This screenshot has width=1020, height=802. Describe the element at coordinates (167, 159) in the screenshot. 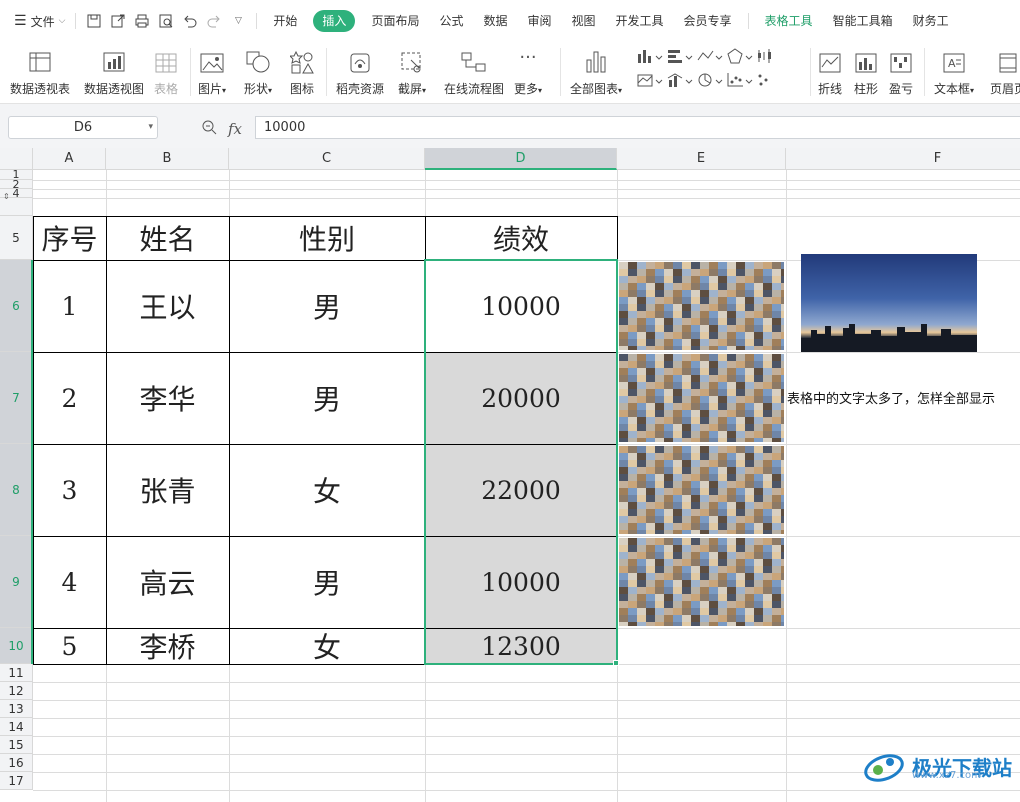

I see `column-header-B: B` at that location.